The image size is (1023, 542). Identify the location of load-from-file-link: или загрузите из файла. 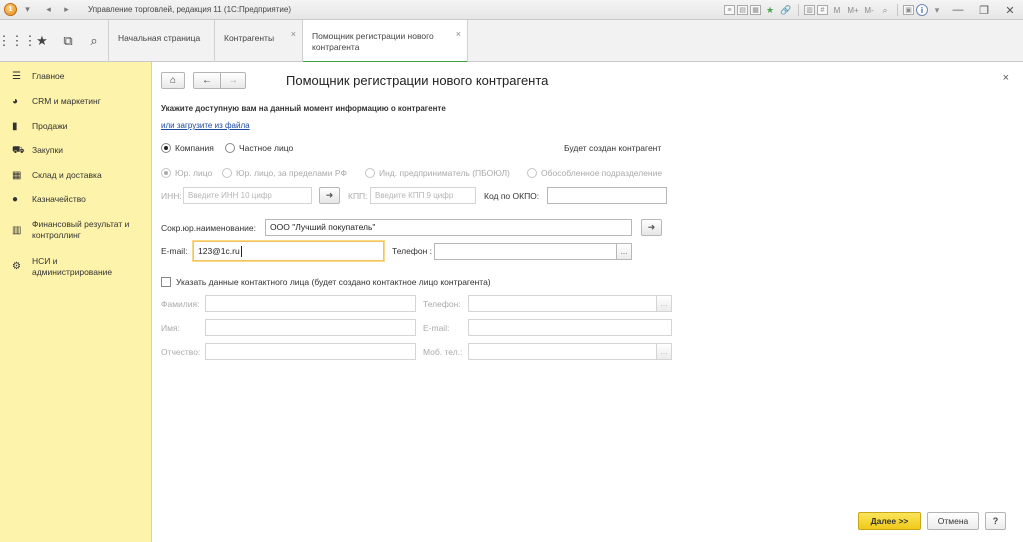
(205, 125).